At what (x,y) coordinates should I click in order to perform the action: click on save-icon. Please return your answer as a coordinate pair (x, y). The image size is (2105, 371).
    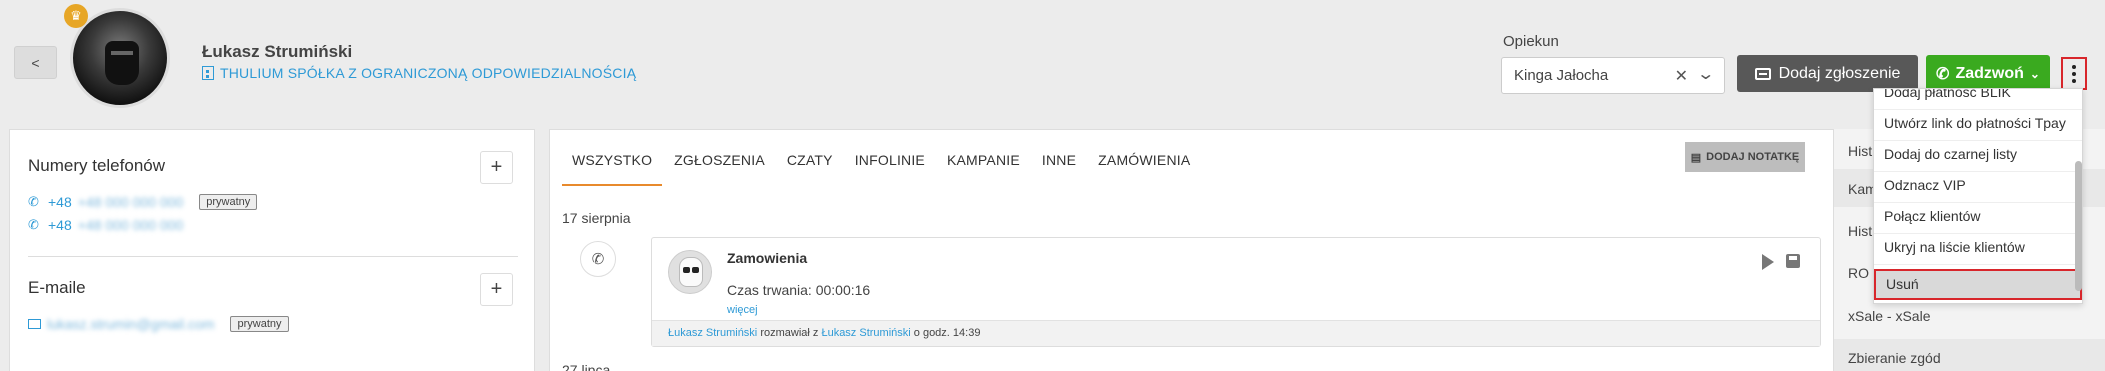
    Looking at the image, I should click on (1793, 261).